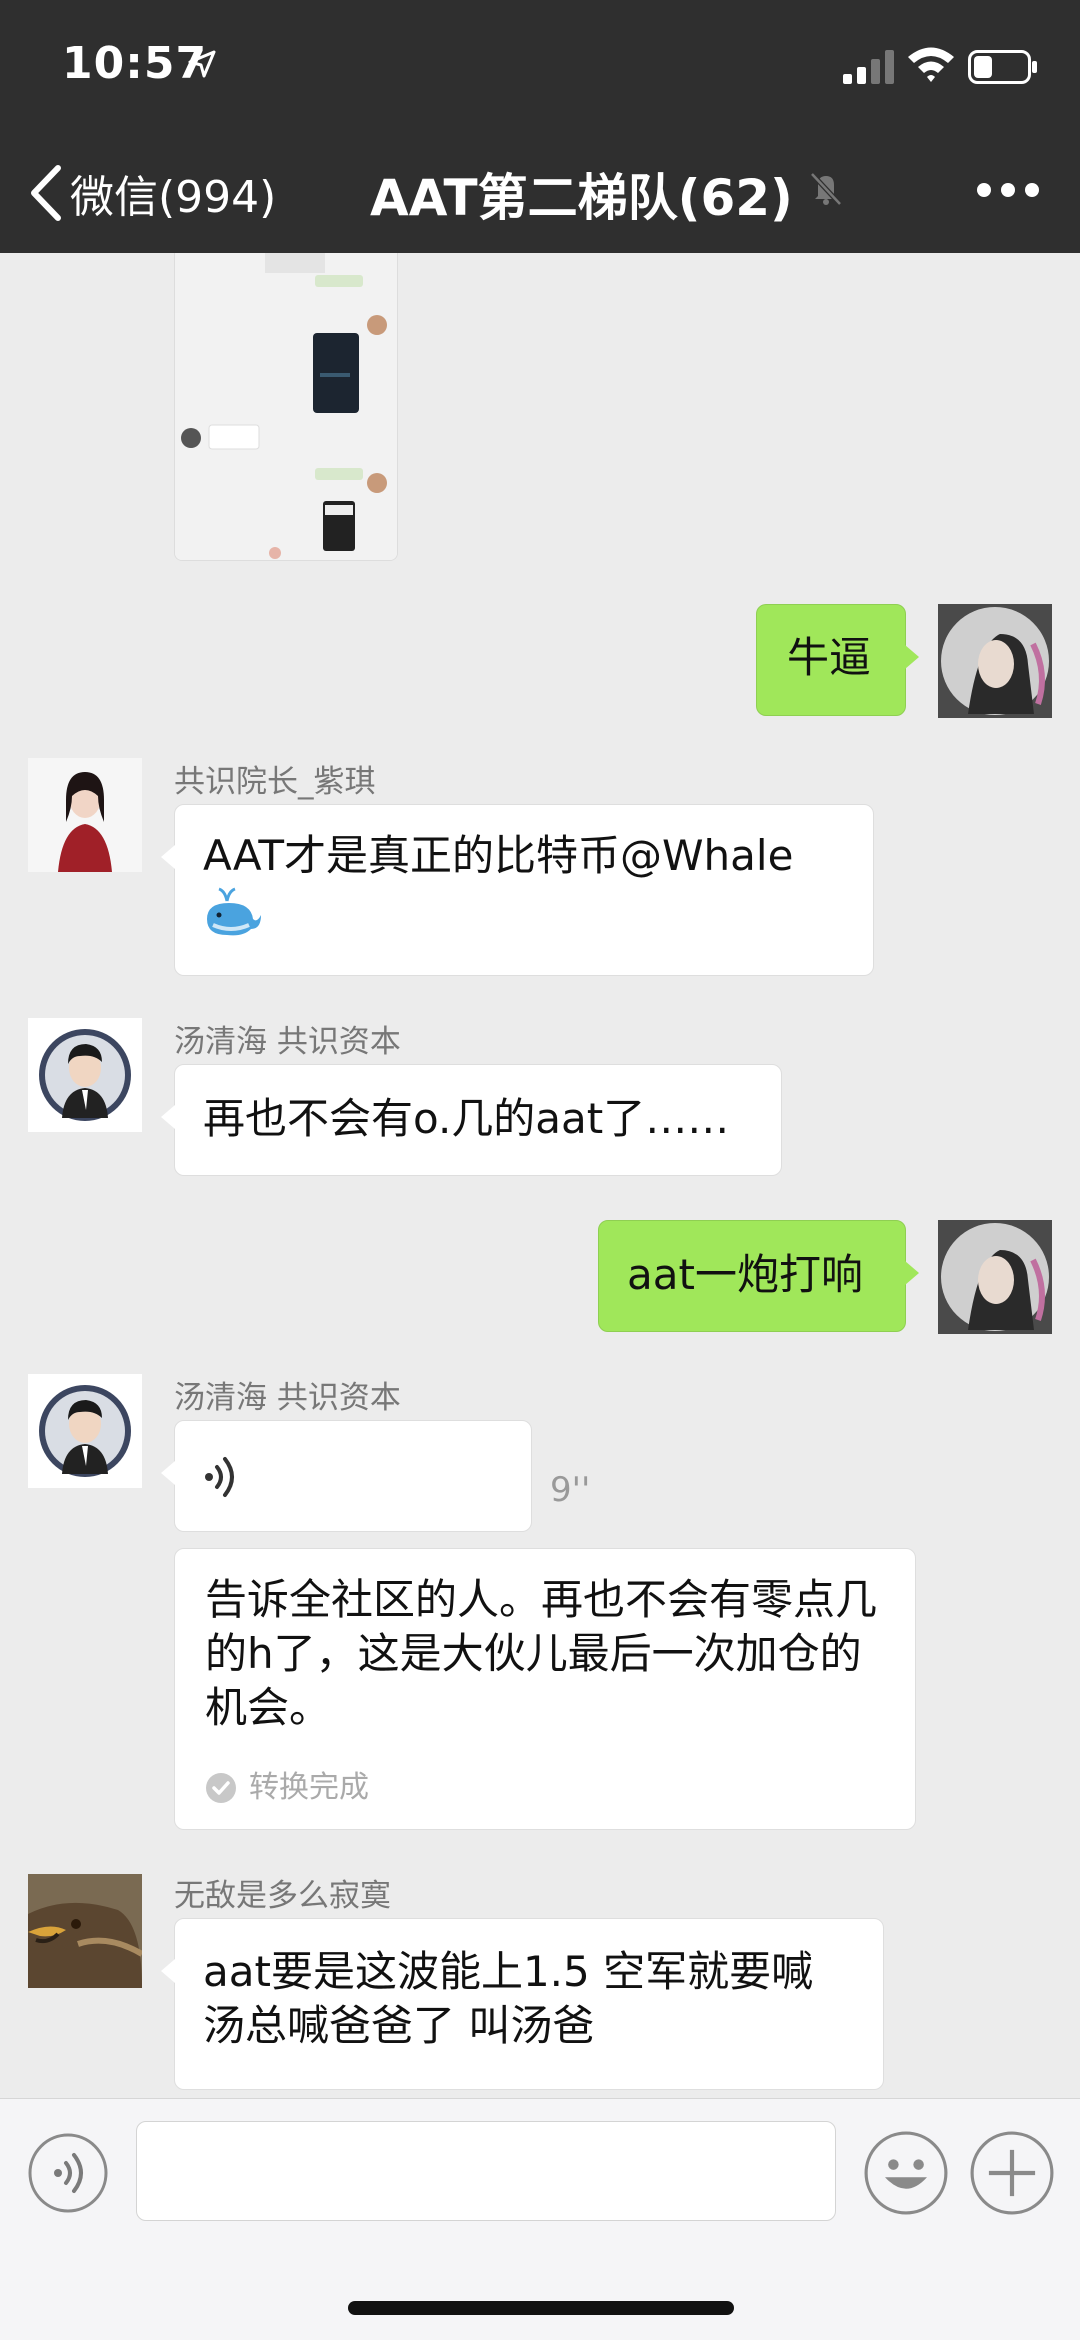  What do you see at coordinates (219, 1477) in the screenshot?
I see `voice-wave-icon` at bounding box center [219, 1477].